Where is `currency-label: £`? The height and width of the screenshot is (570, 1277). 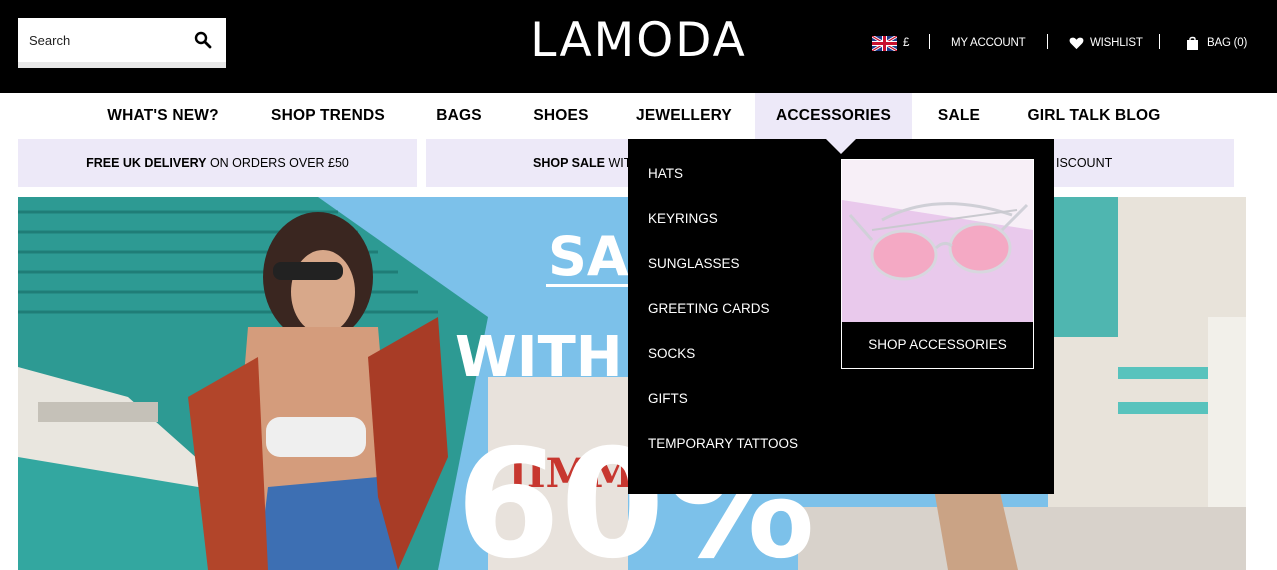
currency-label: £ is located at coordinates (906, 43).